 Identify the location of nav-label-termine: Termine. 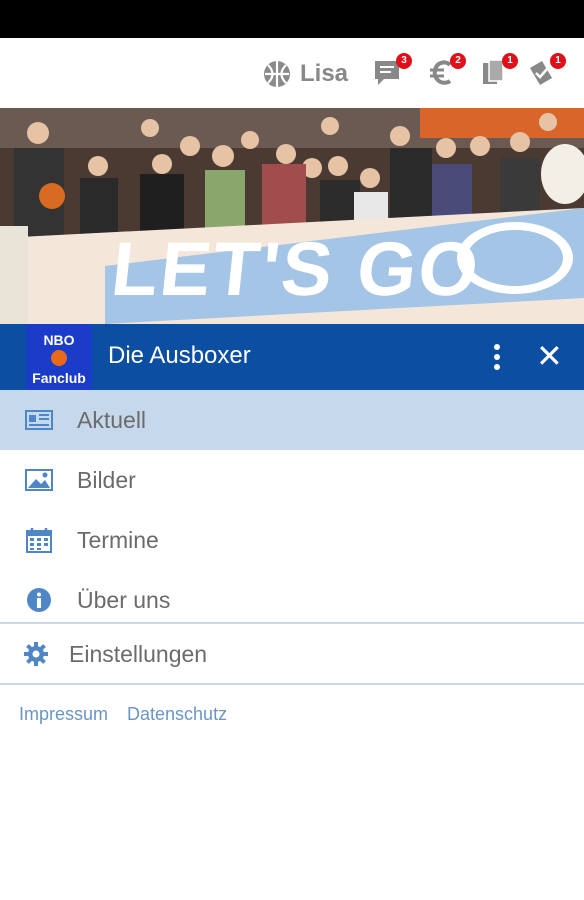
(118, 540).